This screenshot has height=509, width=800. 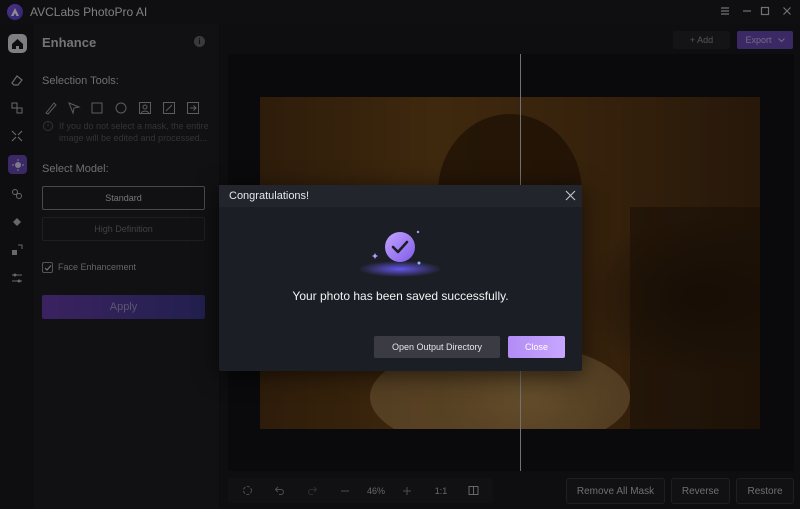 I want to click on success-check-icon, so click(x=400, y=251).